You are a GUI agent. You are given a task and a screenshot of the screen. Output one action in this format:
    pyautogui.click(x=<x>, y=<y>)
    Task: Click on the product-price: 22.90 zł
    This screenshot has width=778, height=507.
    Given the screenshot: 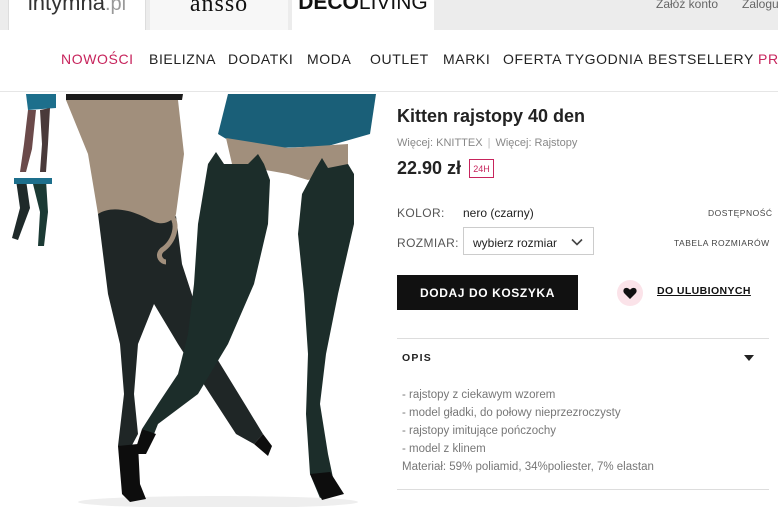 What is the action you would take?
    pyautogui.click(x=429, y=168)
    